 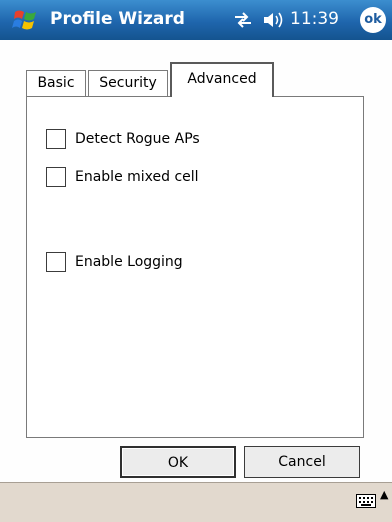 What do you see at coordinates (117, 19) in the screenshot?
I see `app-title: Profile Wizard` at bounding box center [117, 19].